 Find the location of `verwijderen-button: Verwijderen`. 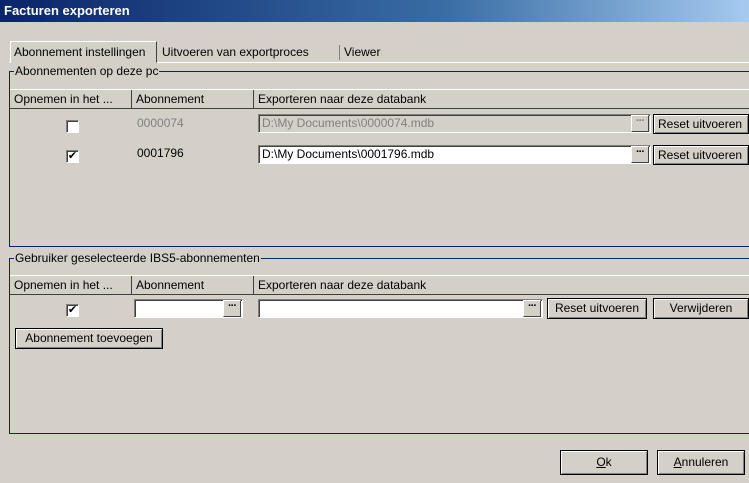

verwijderen-button: Verwijderen is located at coordinates (701, 308).